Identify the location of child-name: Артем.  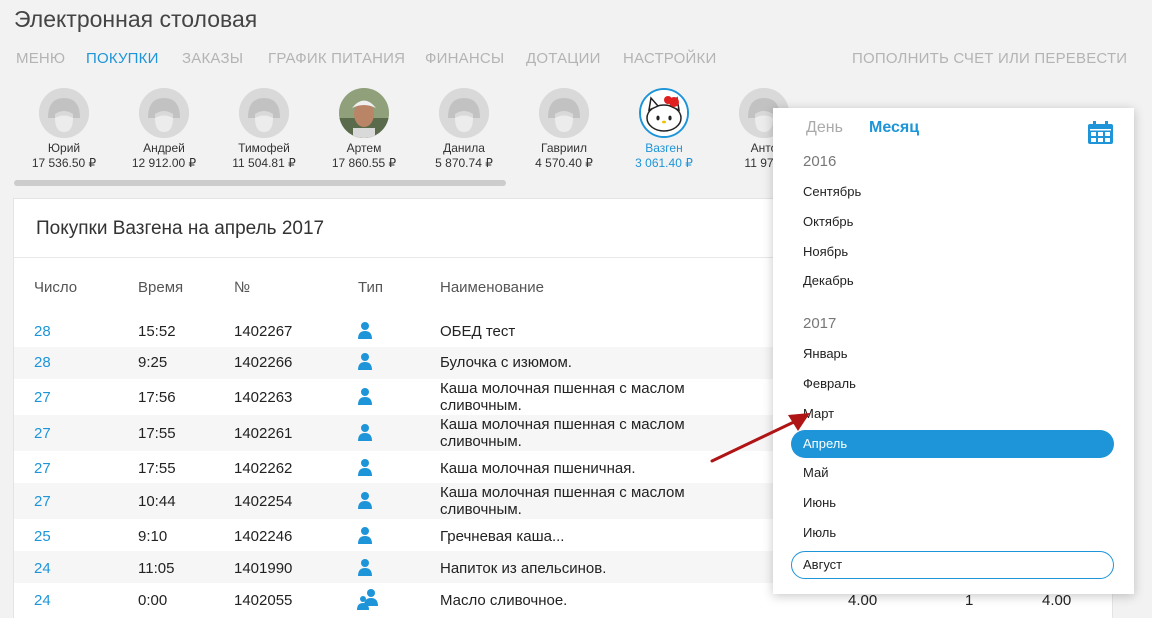
(364, 148).